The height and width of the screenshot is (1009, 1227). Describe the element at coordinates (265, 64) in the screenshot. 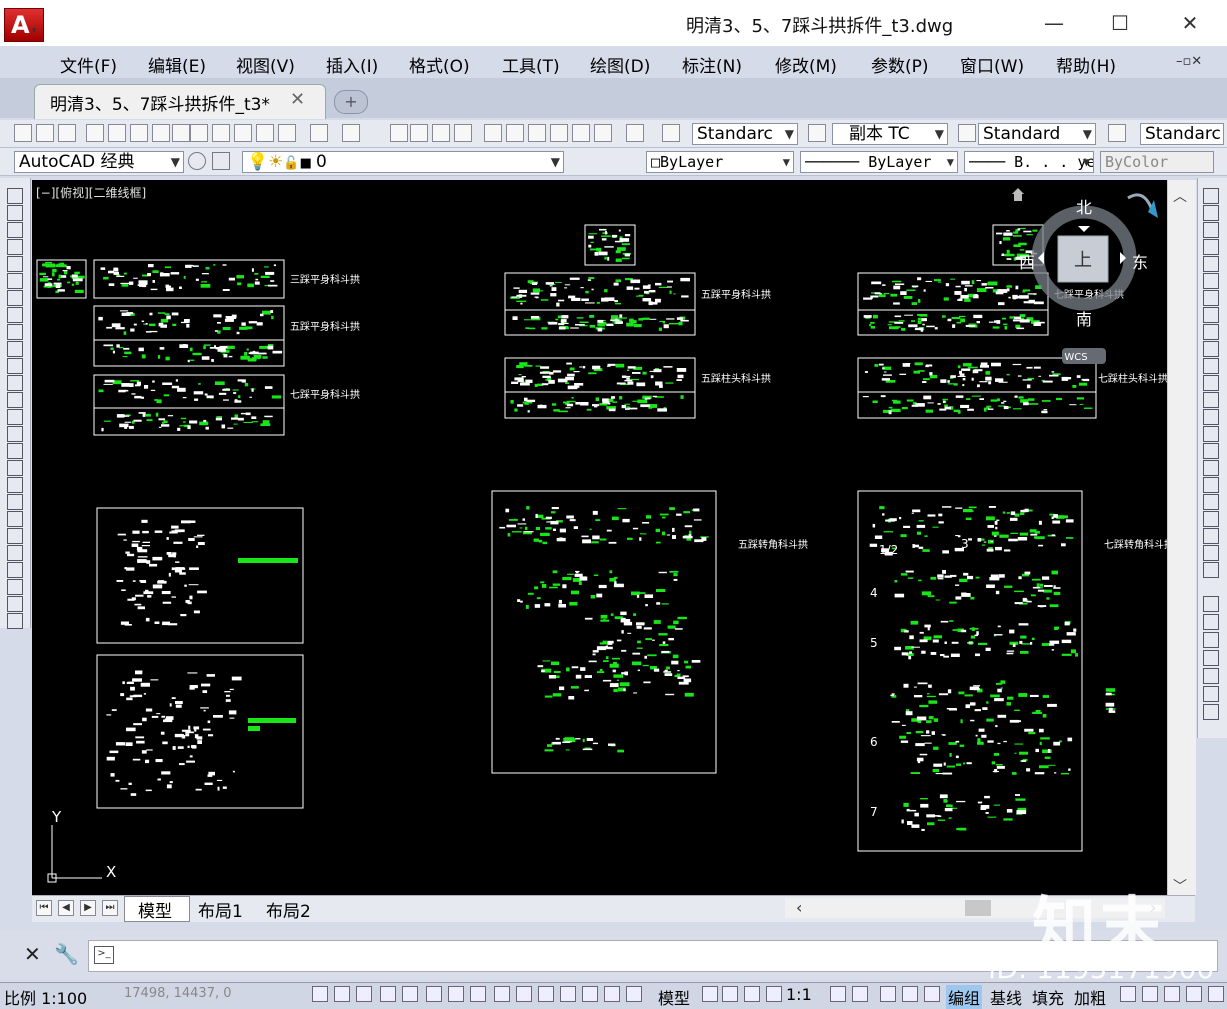

I see `menu-view: 视图(V)` at that location.